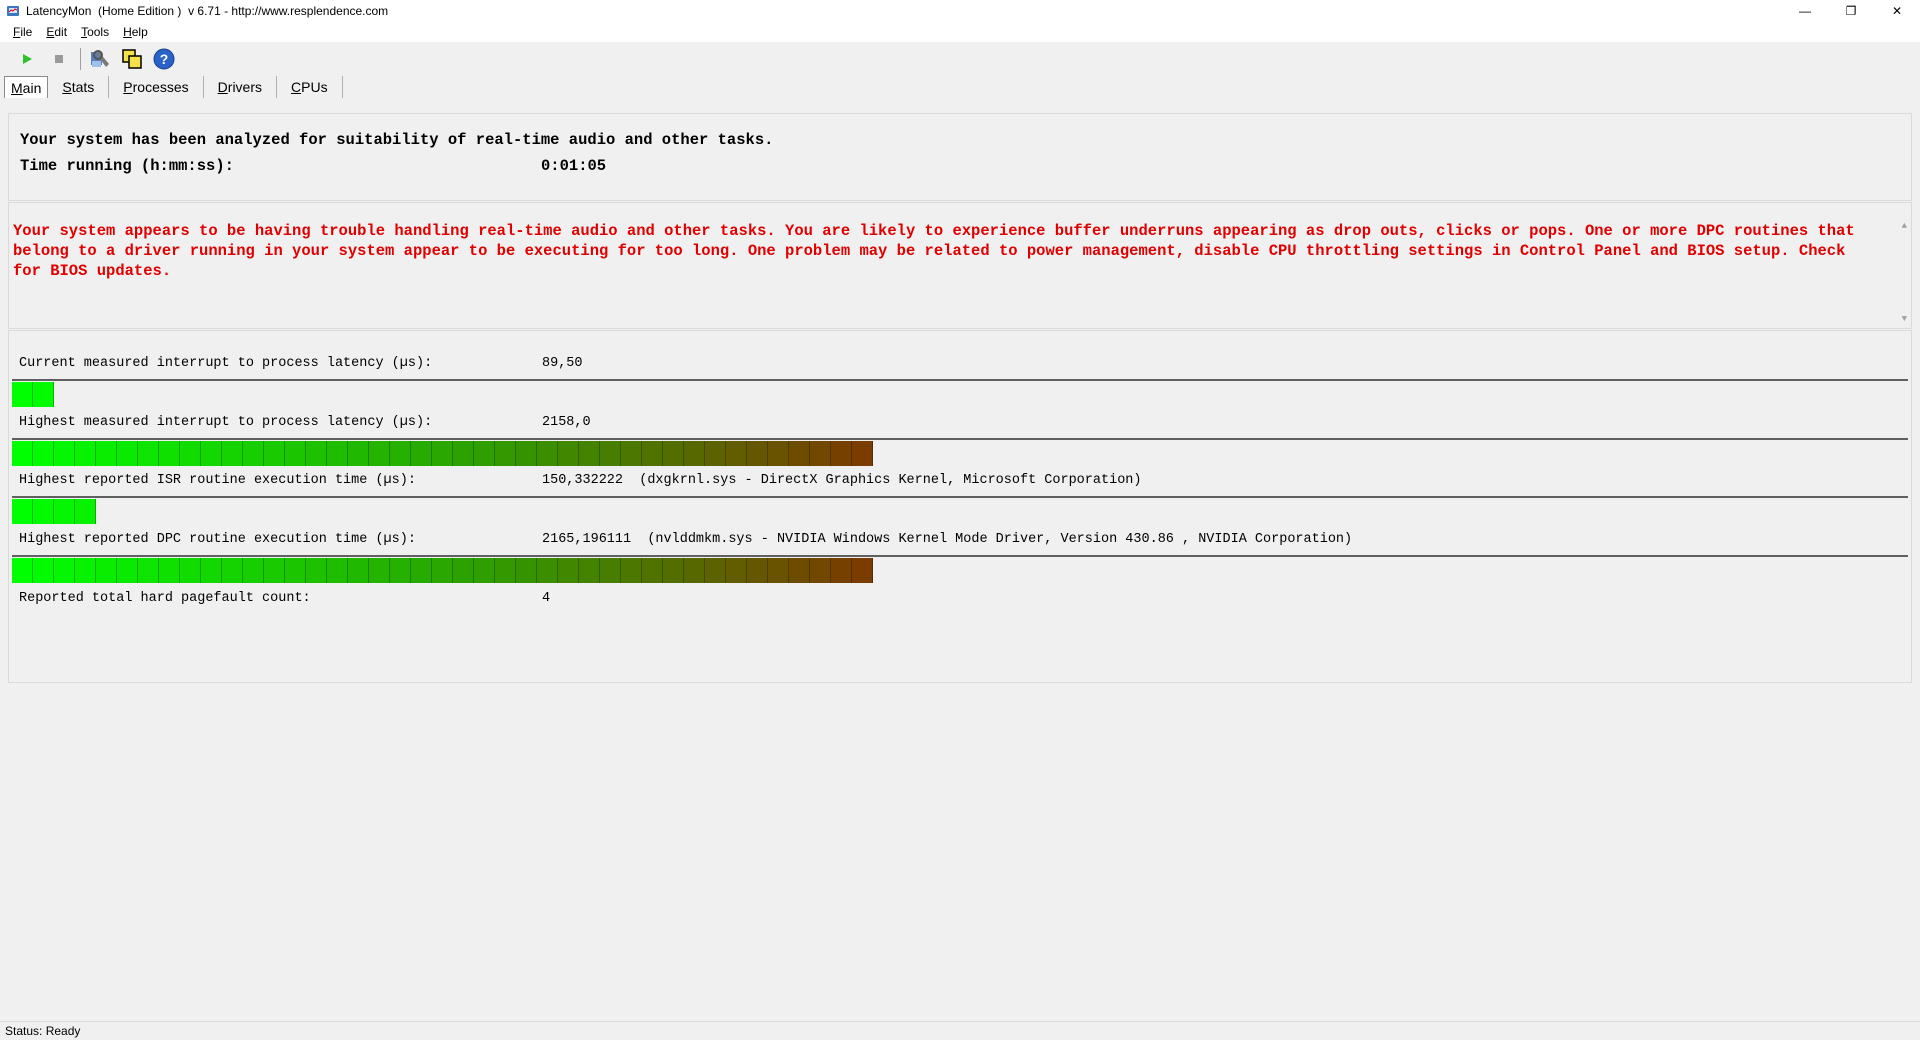 This screenshot has width=1920, height=1040. Describe the element at coordinates (56, 32) in the screenshot. I see `menu-edit: Edit` at that location.